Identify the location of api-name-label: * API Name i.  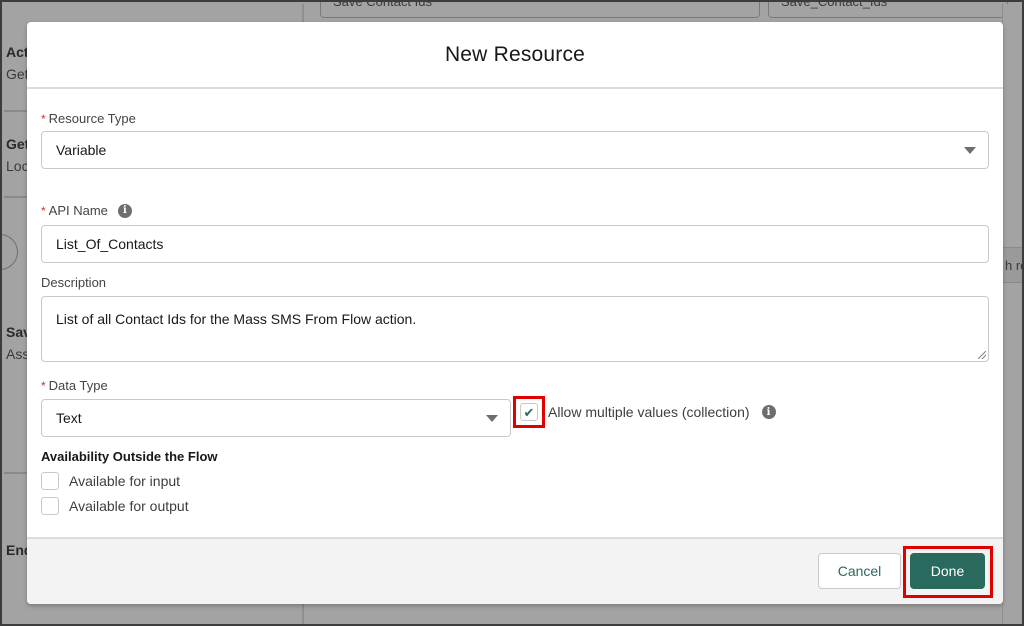
(86, 210).